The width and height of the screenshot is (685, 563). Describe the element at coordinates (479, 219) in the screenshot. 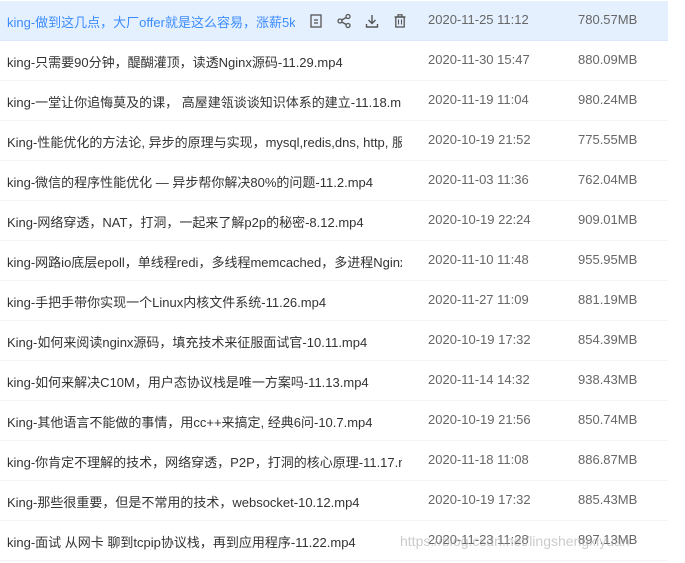

I see `file-date: 2020-10-19 22:24` at that location.